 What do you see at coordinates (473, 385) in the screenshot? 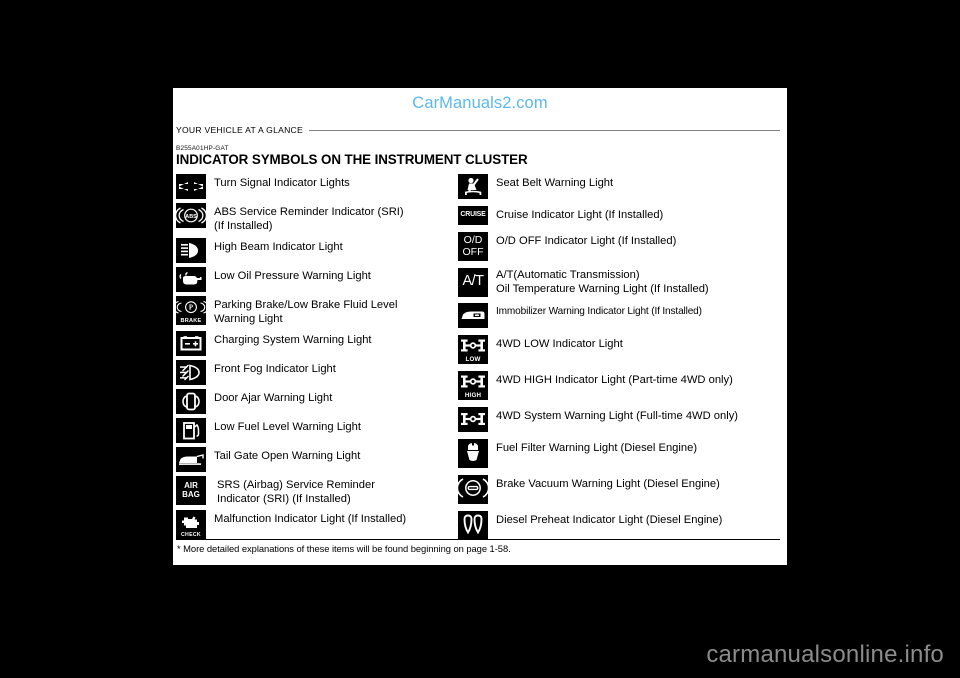
I see `4wd-high-icon: HIGH` at bounding box center [473, 385].